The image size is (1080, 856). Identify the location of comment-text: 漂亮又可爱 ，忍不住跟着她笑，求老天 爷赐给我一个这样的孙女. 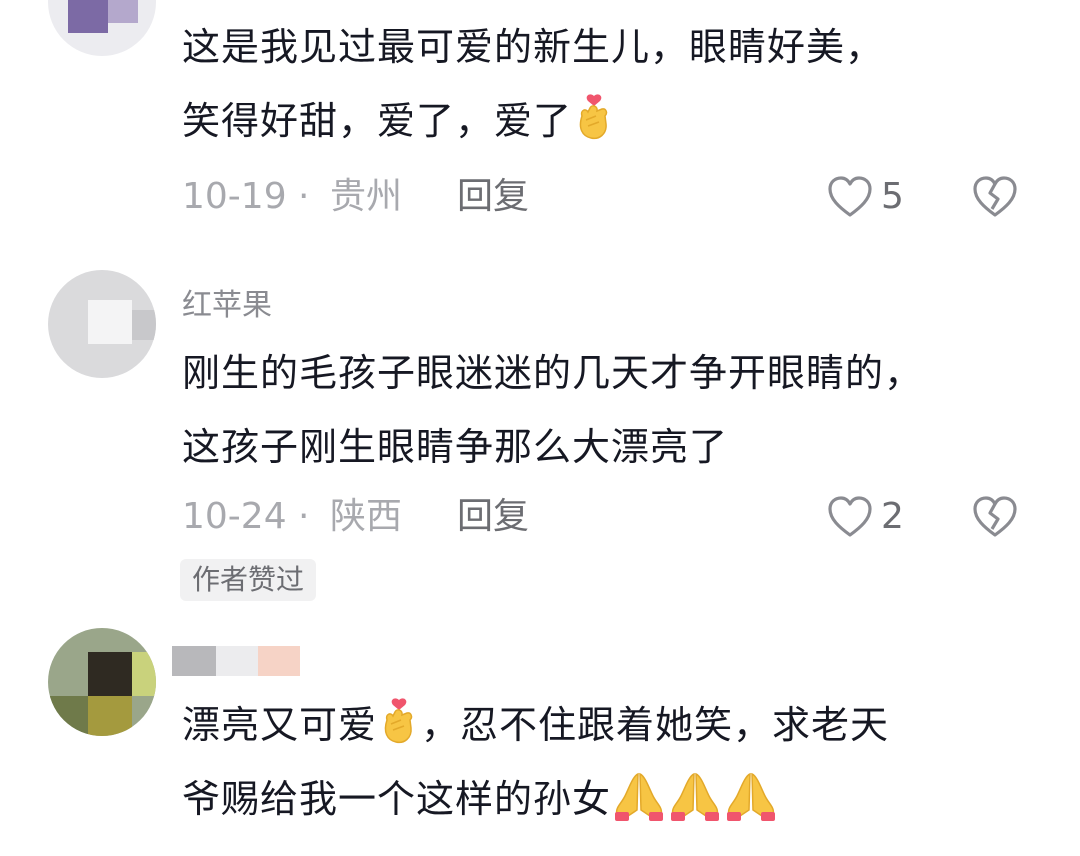
(612, 762).